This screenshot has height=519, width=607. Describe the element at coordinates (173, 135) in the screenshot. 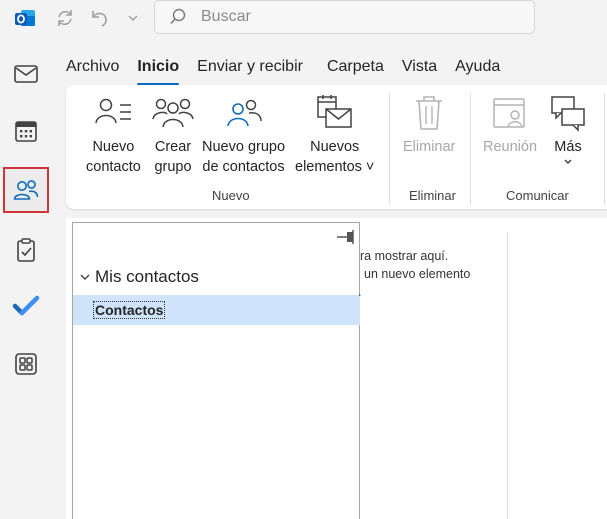

I see `create-group-button: Crear grupo` at that location.